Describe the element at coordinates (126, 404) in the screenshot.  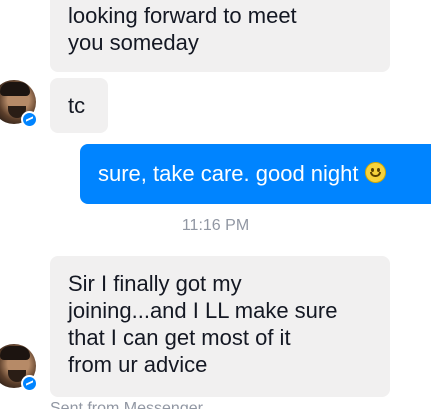
I see `sent-from-hint: Sent from Messenger` at that location.